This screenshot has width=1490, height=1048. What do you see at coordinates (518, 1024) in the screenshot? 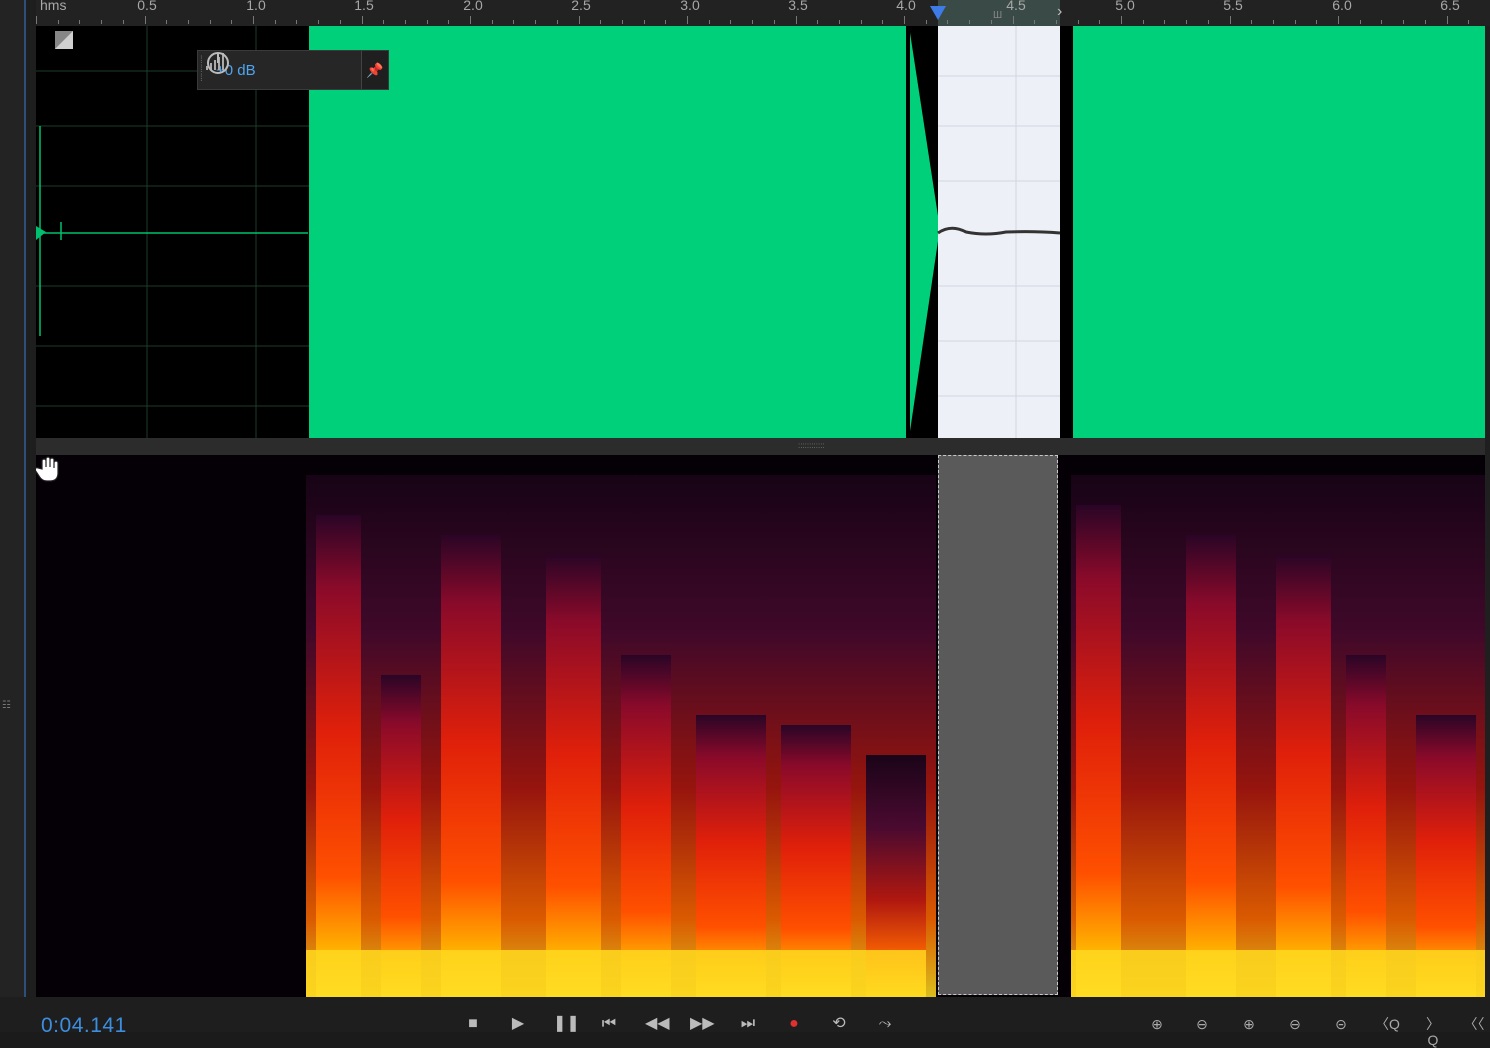
I see `play-icon: ▶` at bounding box center [518, 1024].